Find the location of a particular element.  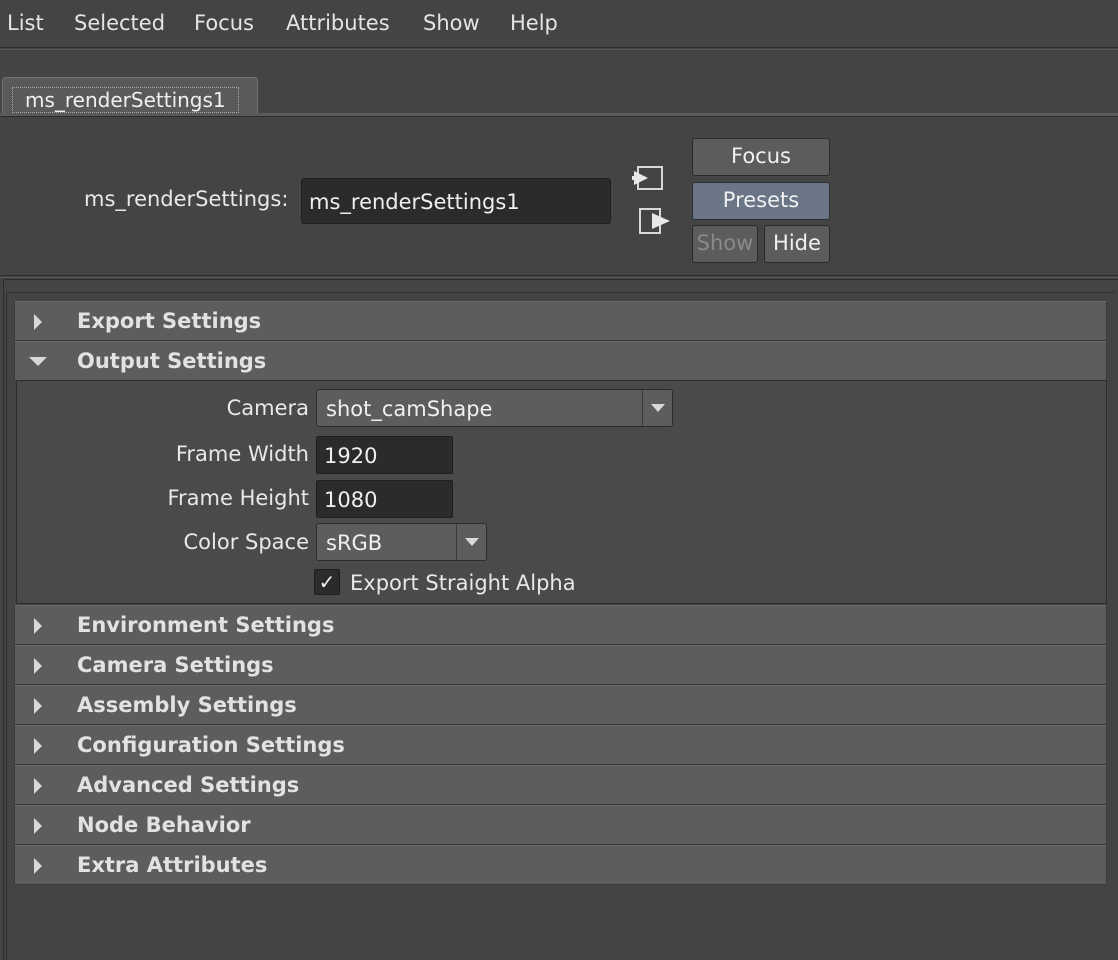

section-title: Environment Settings is located at coordinates (206, 625).